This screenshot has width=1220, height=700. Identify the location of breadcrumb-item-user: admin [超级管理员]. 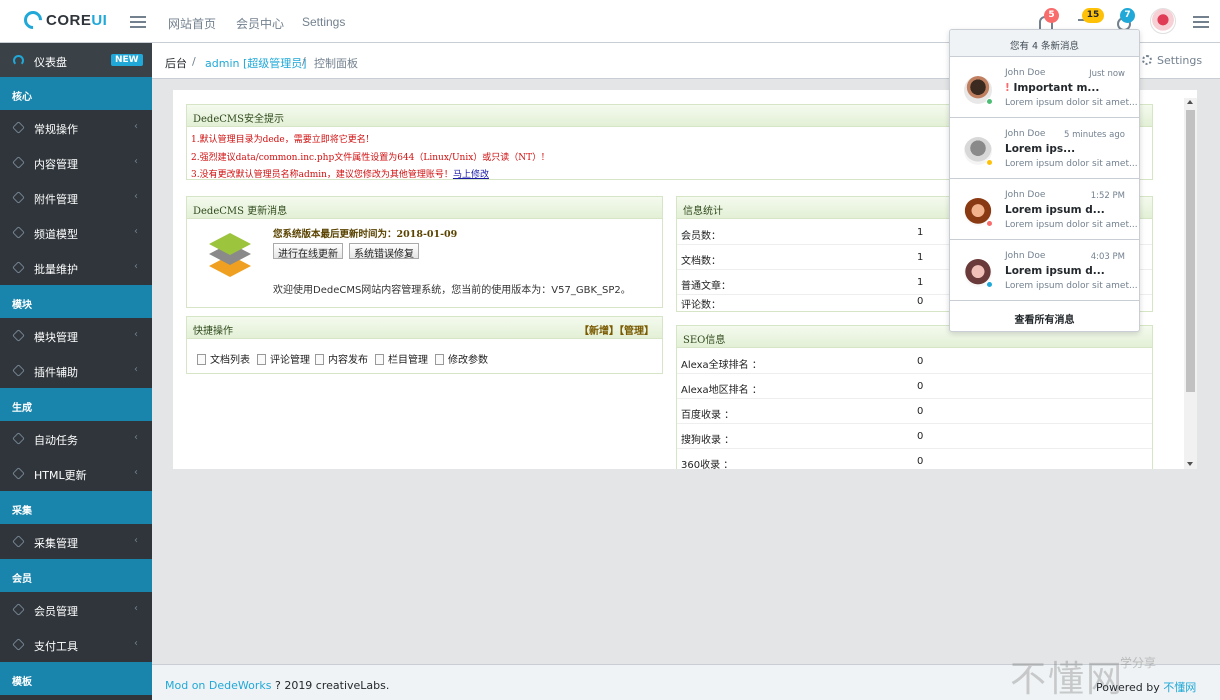
(256, 63).